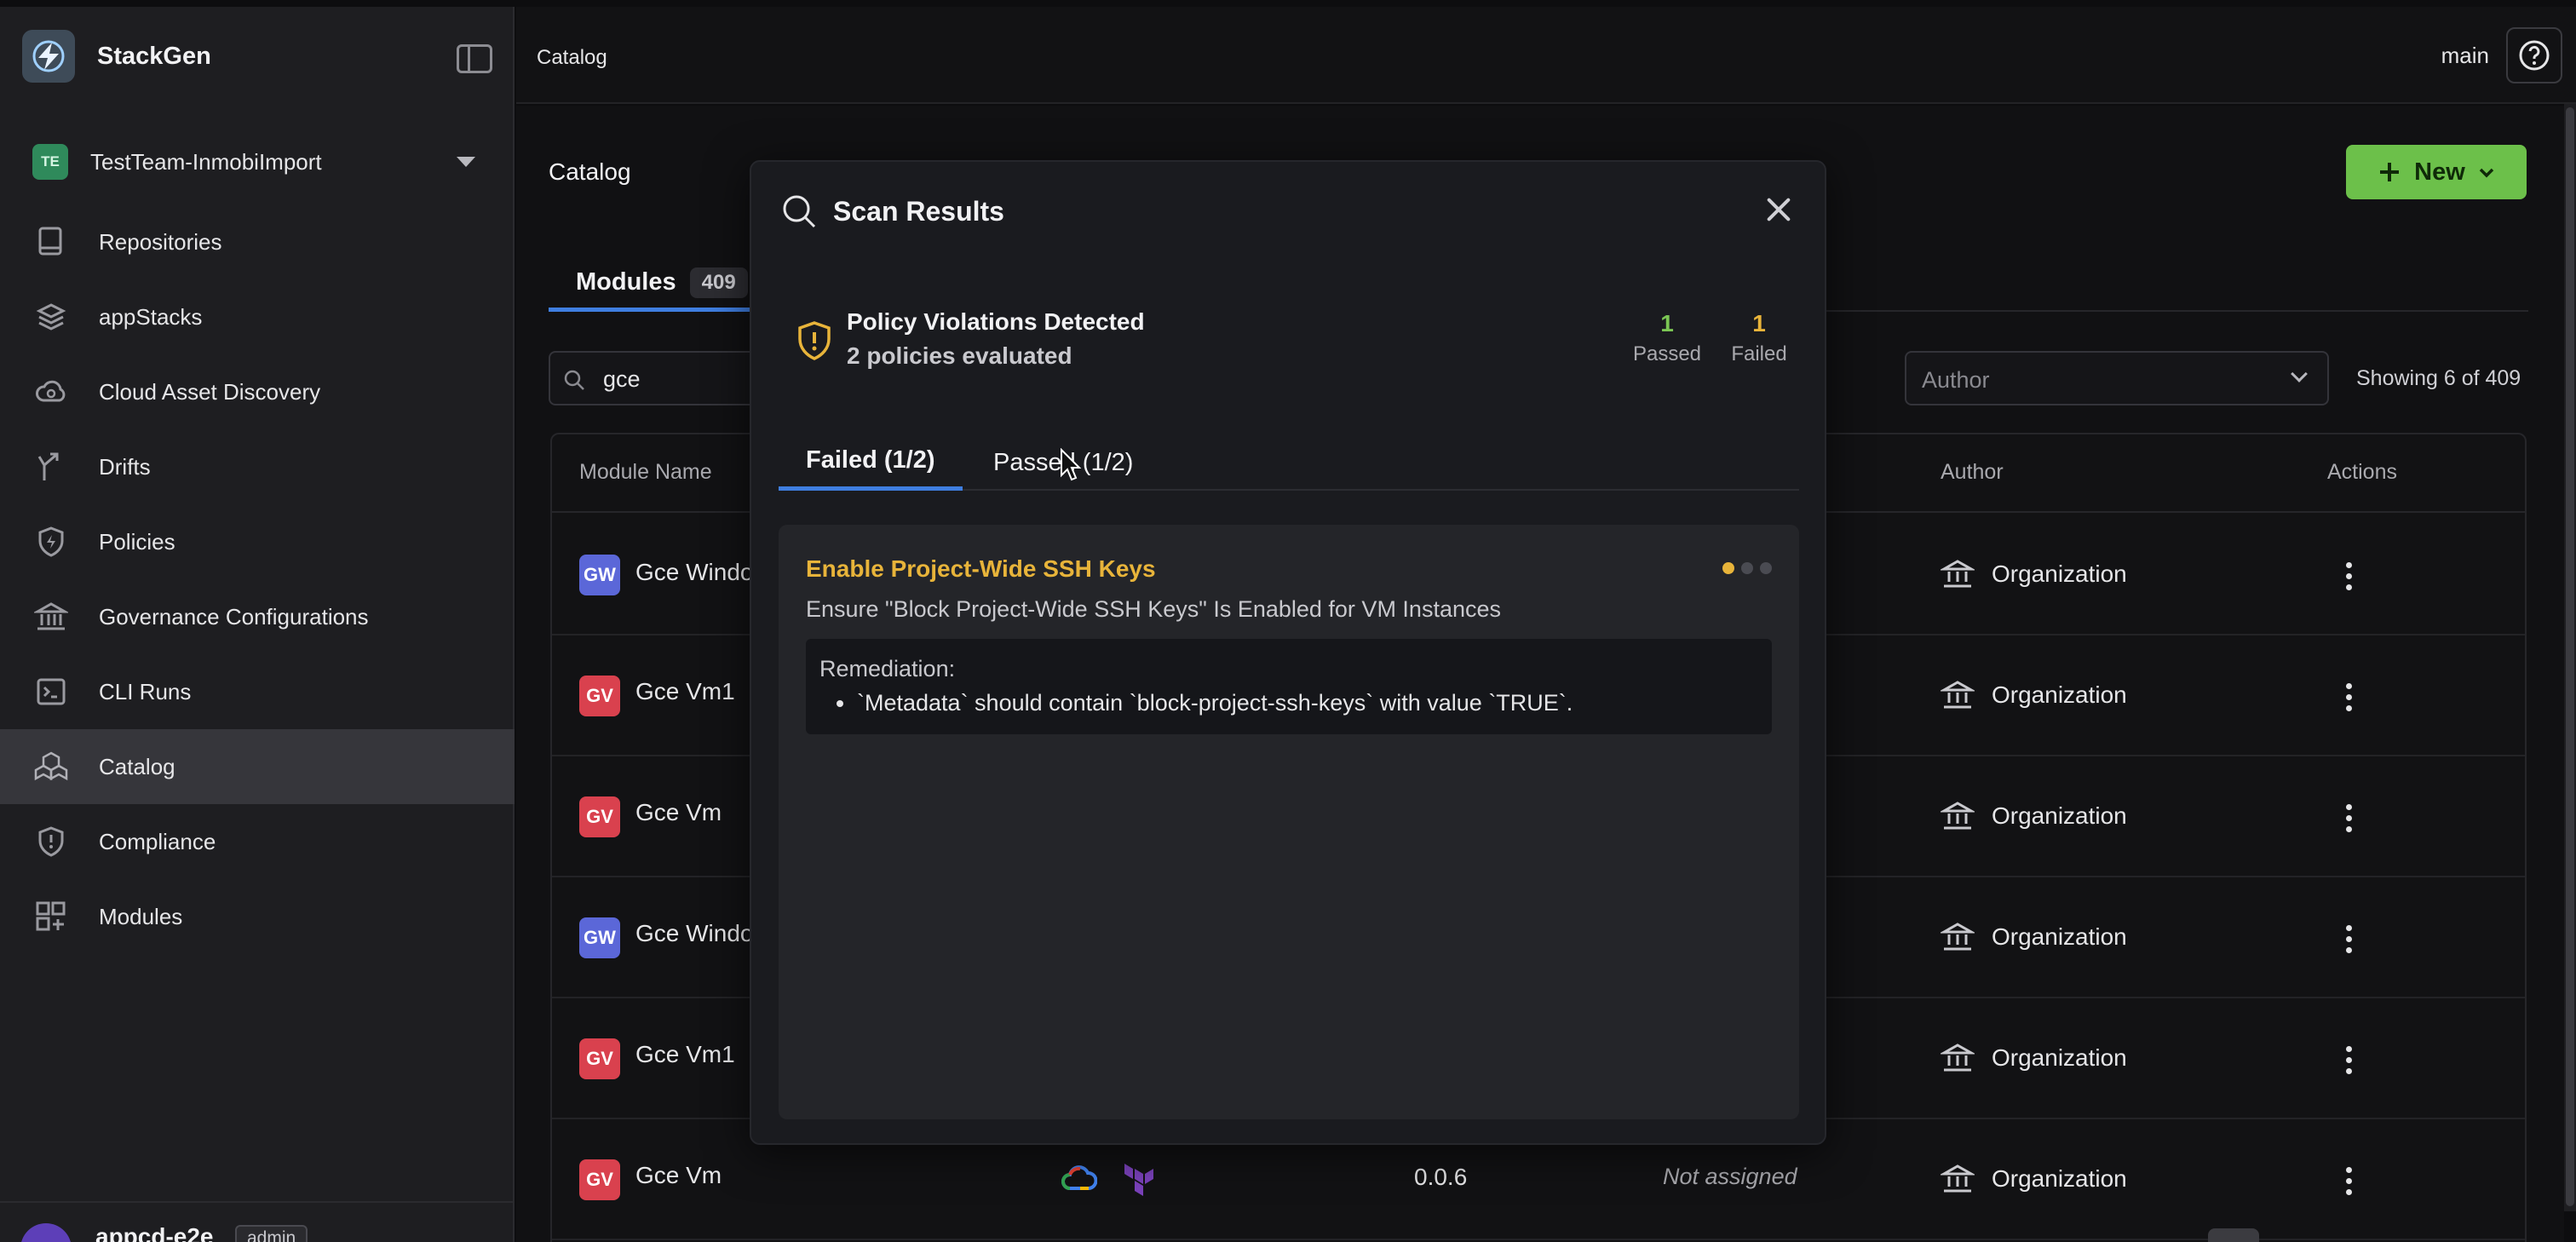 The width and height of the screenshot is (2576, 1242). What do you see at coordinates (2390, 172) in the screenshot?
I see `plus-icon` at bounding box center [2390, 172].